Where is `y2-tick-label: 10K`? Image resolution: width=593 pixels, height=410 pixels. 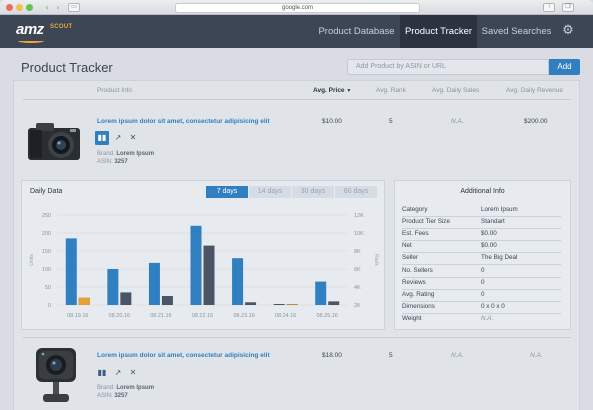
y2-tick-label: 10K is located at coordinates (359, 234).